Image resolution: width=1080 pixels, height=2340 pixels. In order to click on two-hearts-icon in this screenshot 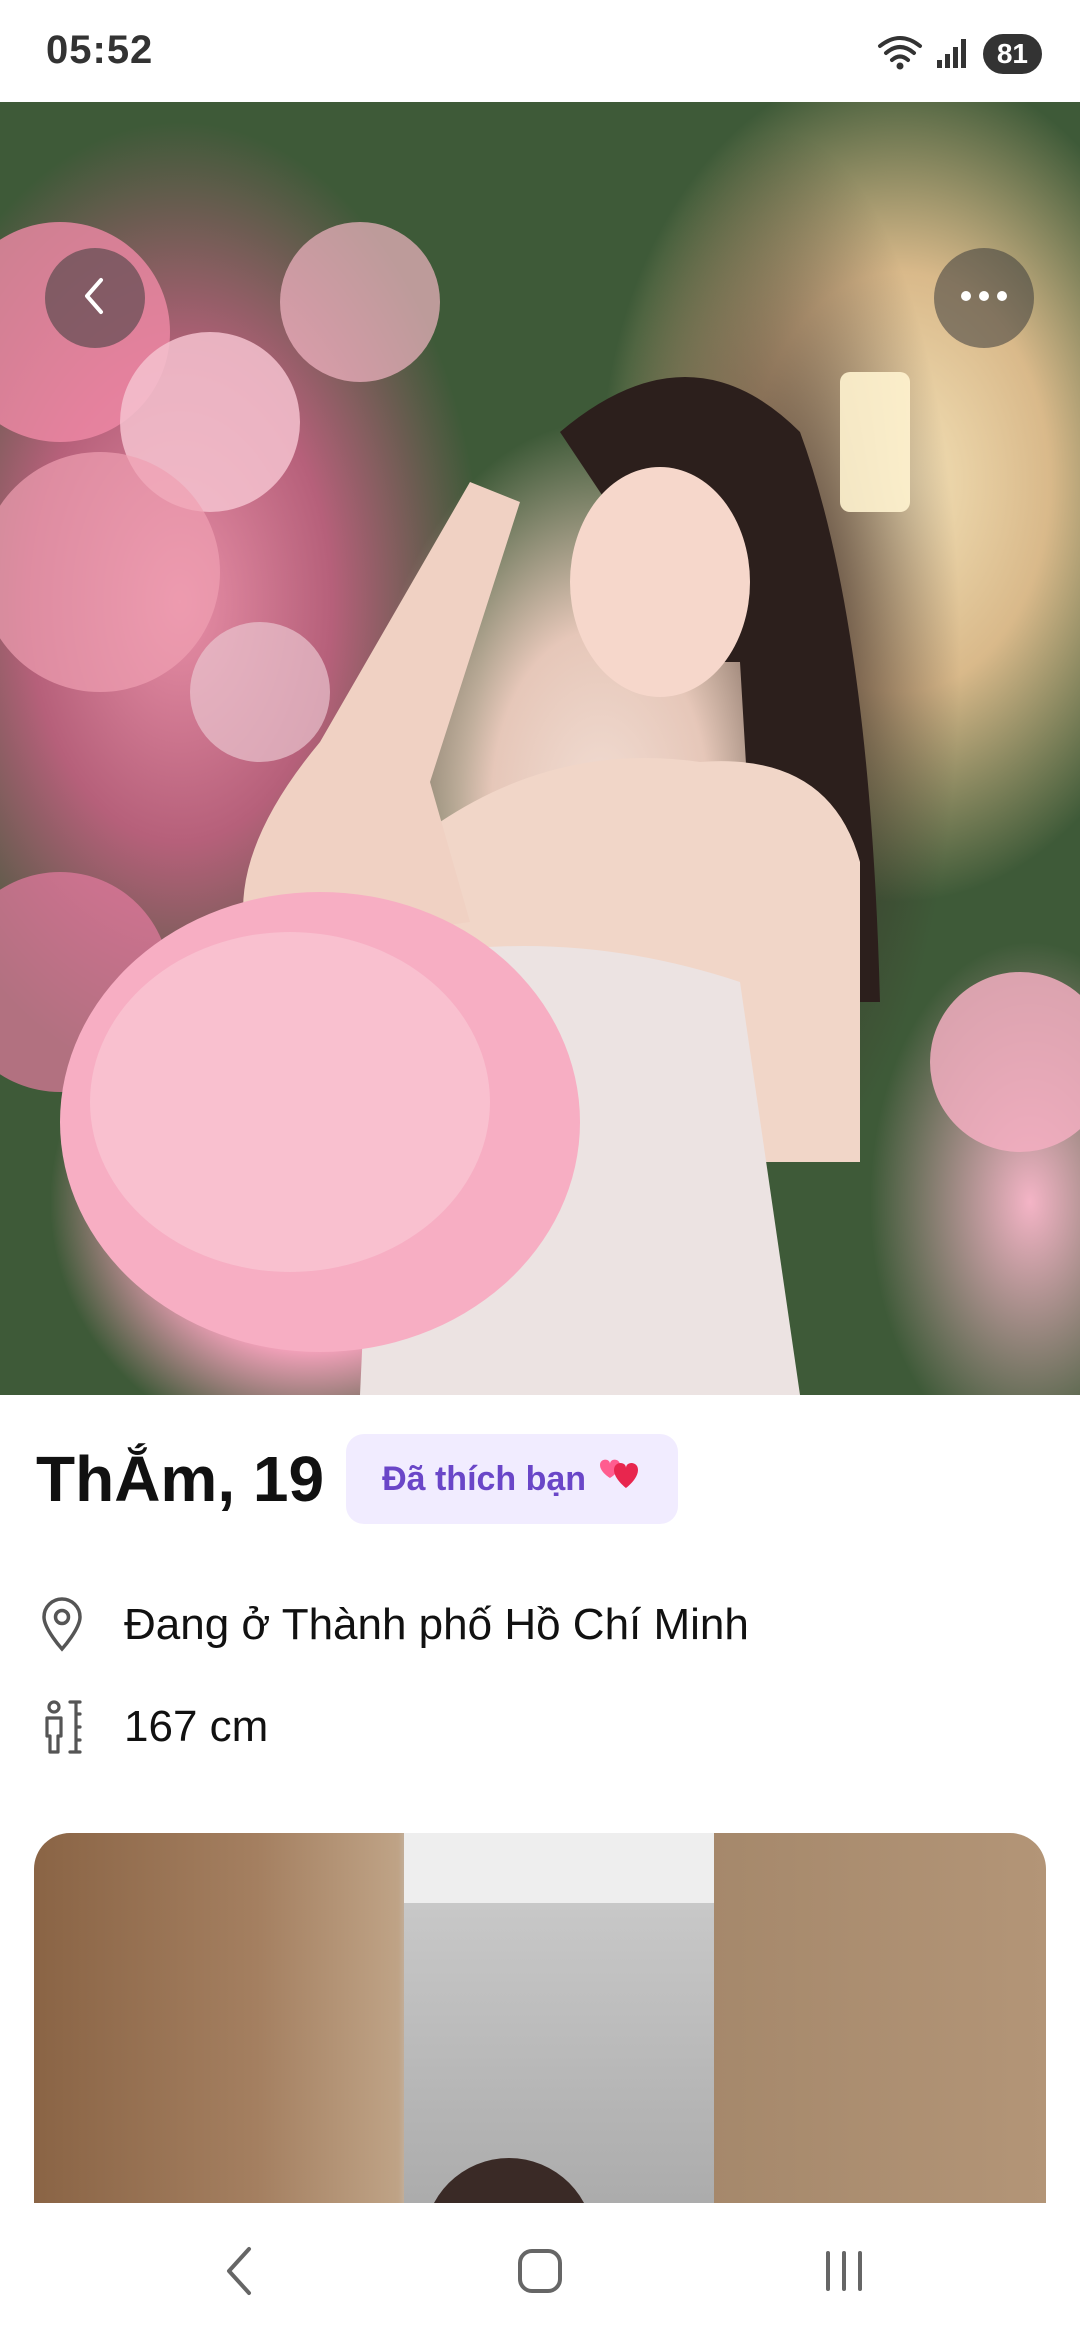, I will do `click(619, 1479)`.